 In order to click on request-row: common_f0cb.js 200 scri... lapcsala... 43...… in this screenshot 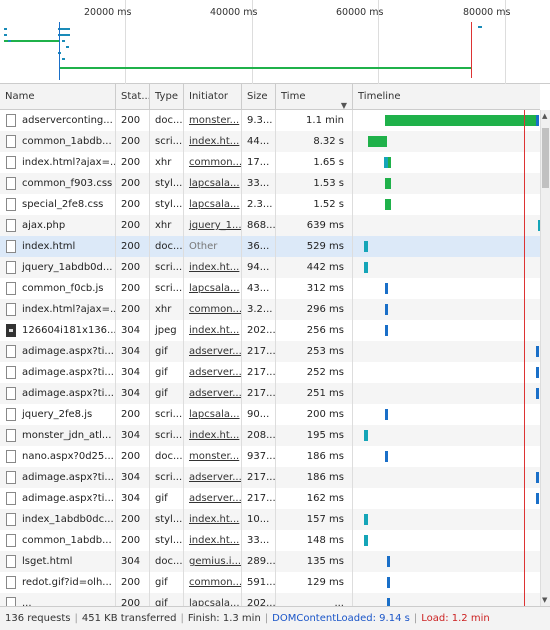, I will do `click(270, 288)`.